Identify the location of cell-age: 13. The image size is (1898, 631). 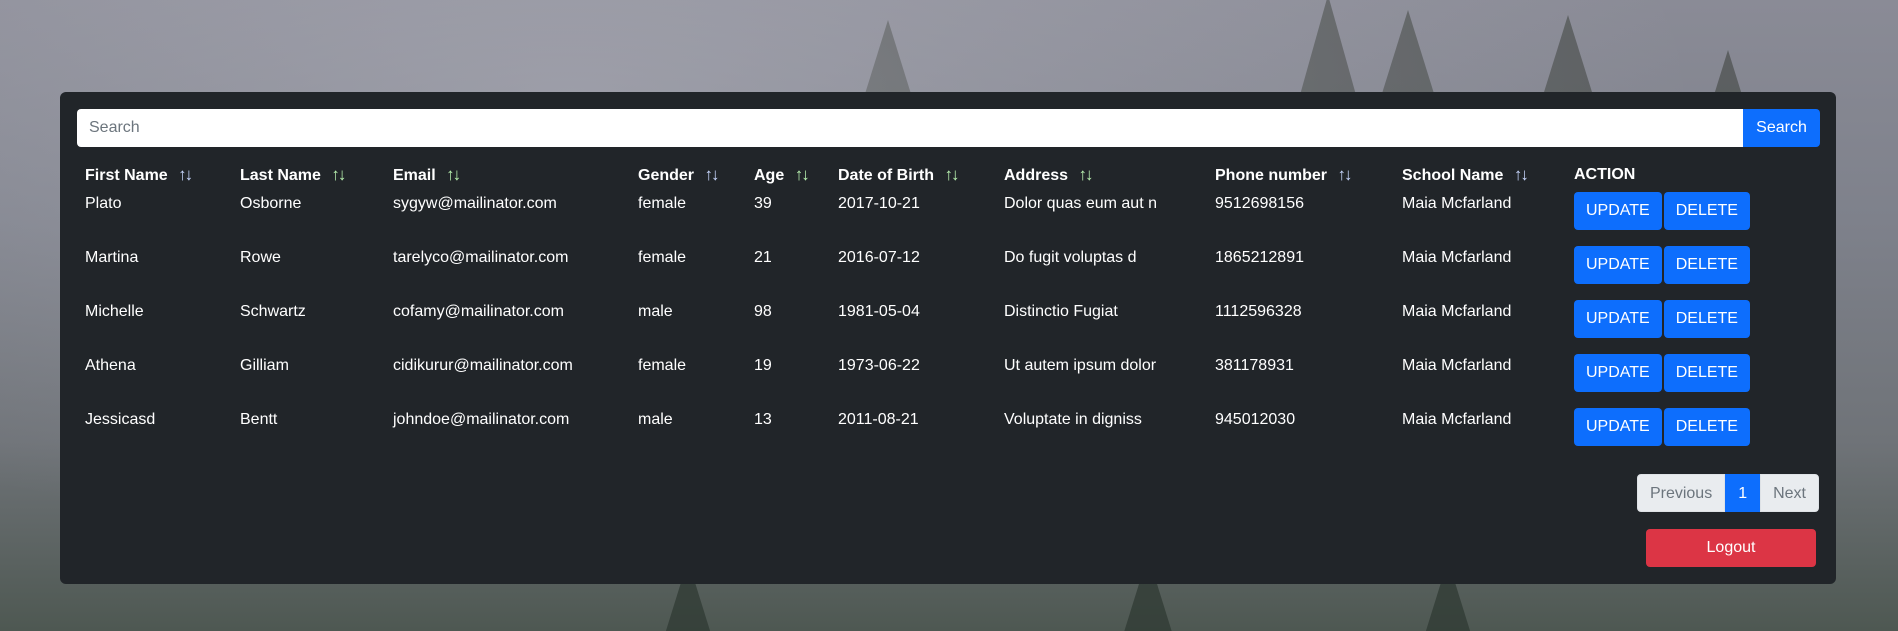
(763, 419).